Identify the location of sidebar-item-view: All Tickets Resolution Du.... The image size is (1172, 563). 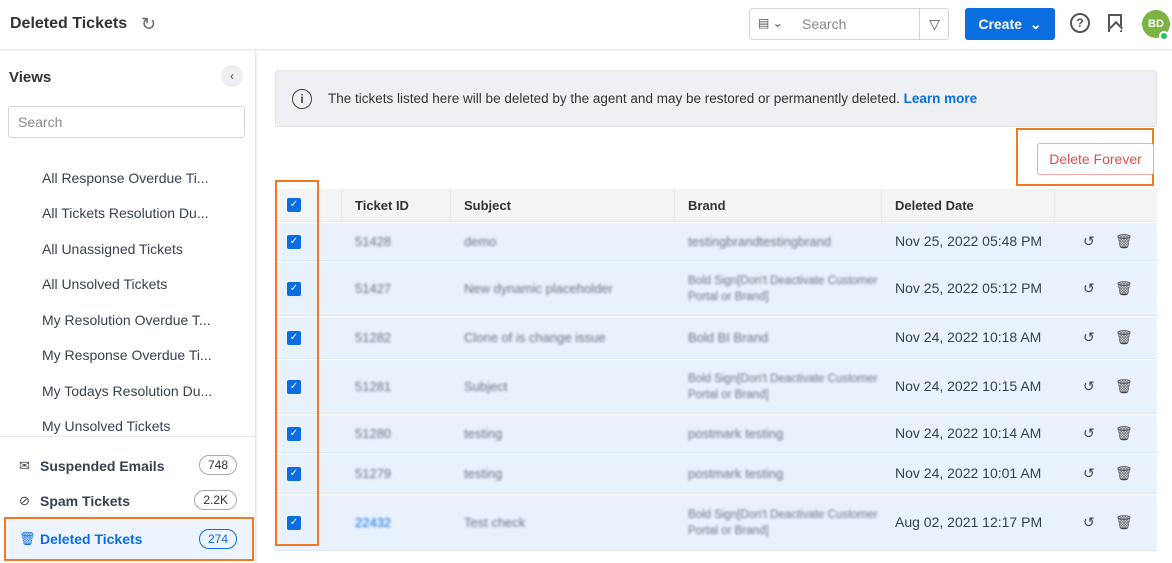
(125, 213).